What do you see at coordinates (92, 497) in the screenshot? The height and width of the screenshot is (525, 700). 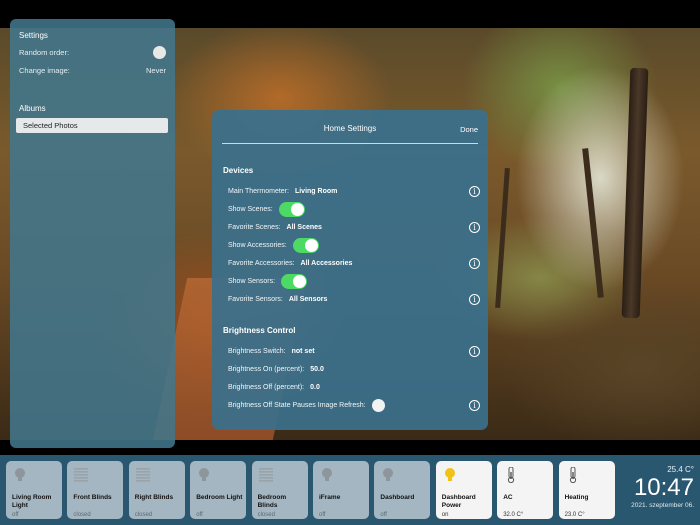 I see `tile-name: Front Blinds` at bounding box center [92, 497].